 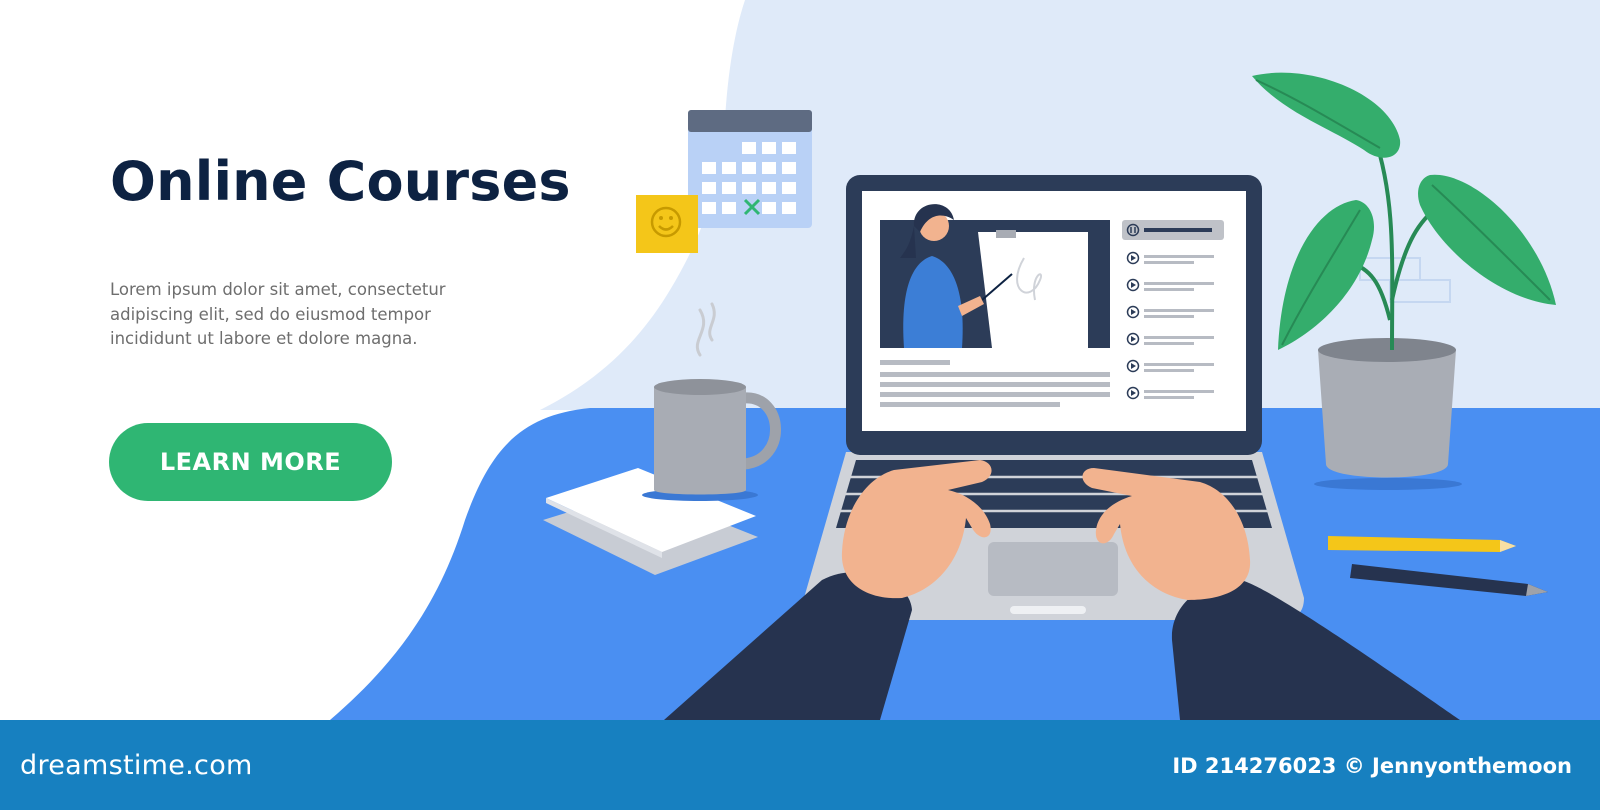 What do you see at coordinates (750, 169) in the screenshot?
I see `calendar-icon` at bounding box center [750, 169].